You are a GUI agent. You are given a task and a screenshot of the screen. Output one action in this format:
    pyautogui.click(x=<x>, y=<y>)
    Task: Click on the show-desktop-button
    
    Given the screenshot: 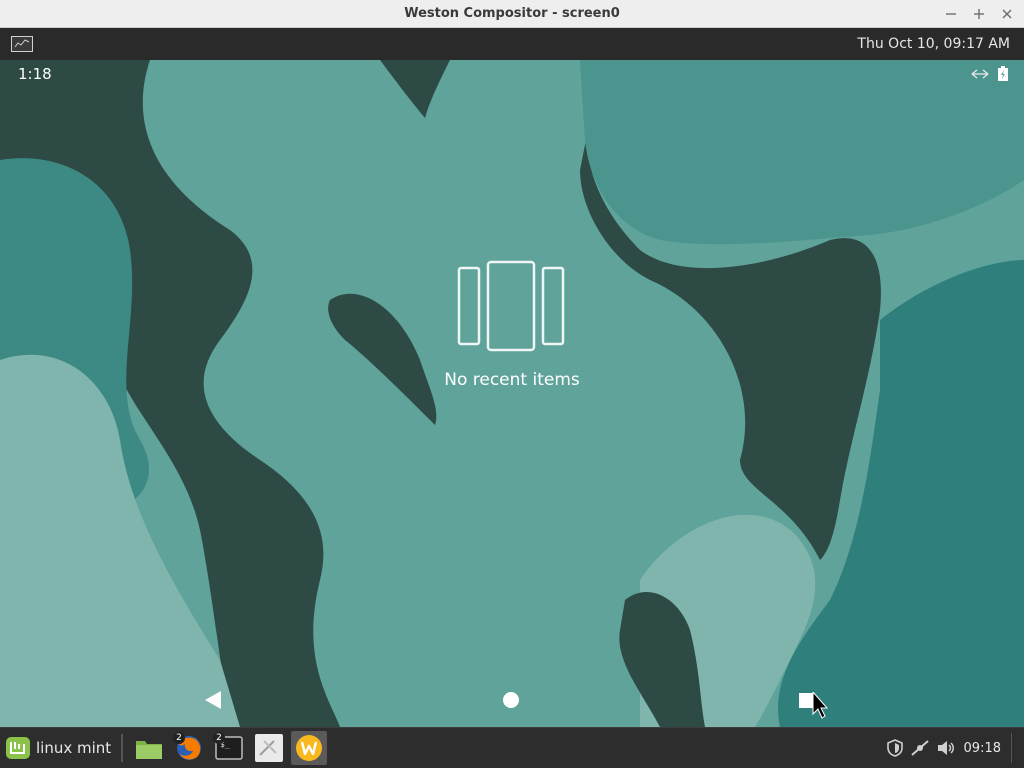 What is the action you would take?
    pyautogui.click(x=1014, y=748)
    